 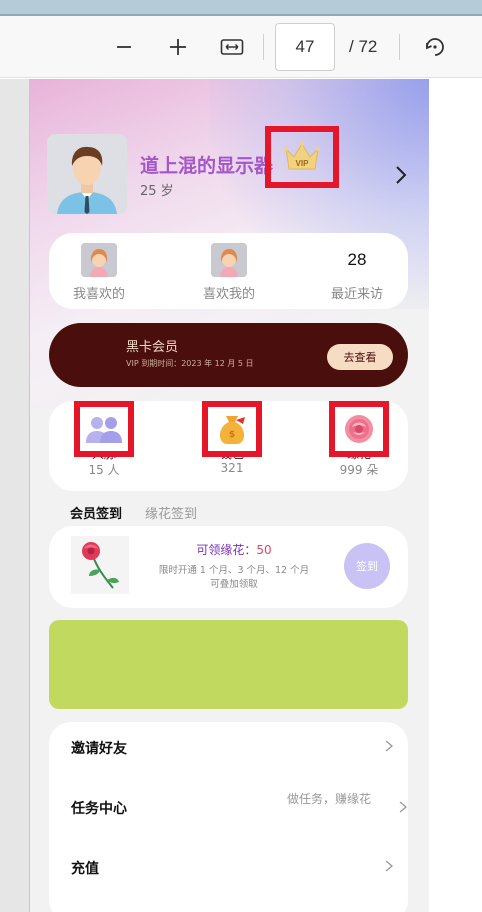 I want to click on rotate-icon, so click(x=435, y=47).